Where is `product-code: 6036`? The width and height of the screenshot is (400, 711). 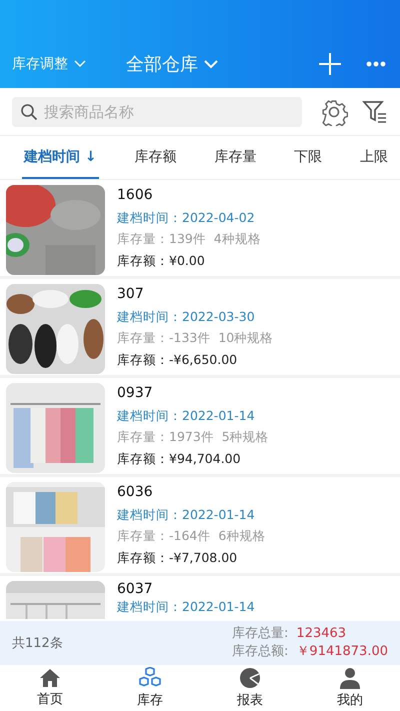 product-code: 6036 is located at coordinates (135, 492).